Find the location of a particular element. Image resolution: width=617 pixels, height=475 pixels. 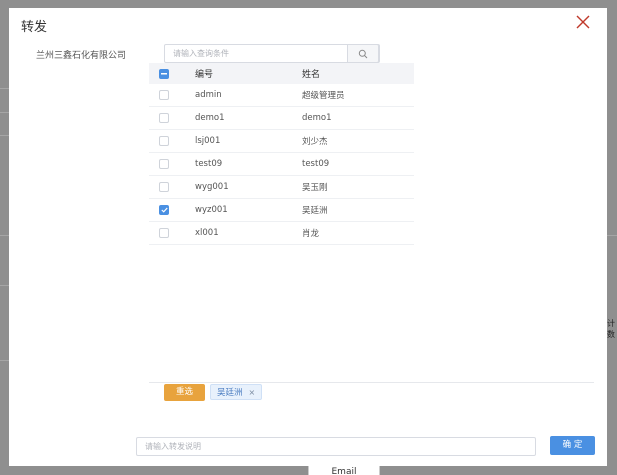

selected-user-chip: 吴廷洲 × is located at coordinates (236, 392).